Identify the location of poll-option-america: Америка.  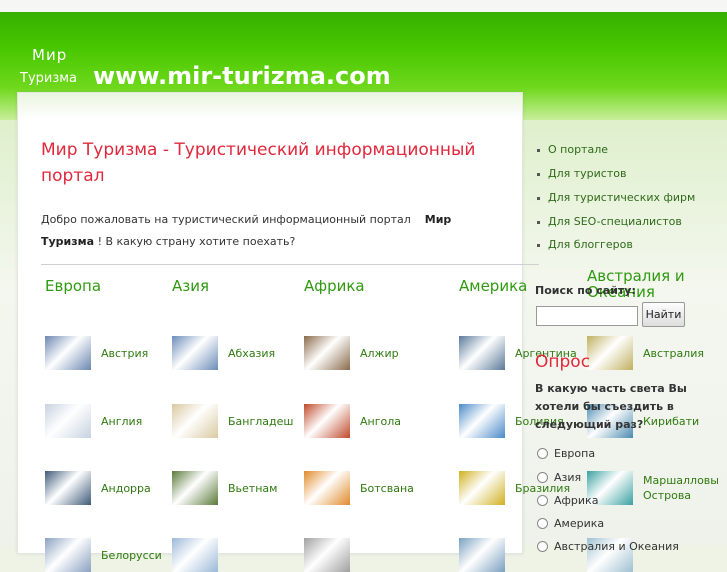
(570, 523).